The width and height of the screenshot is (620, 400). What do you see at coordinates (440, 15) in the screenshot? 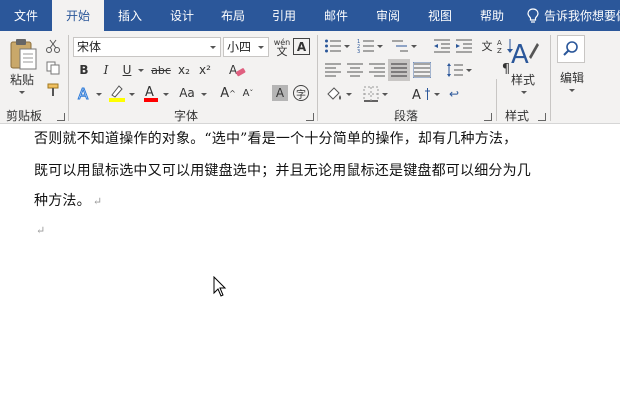
I see `tab-view: 视图` at bounding box center [440, 15].